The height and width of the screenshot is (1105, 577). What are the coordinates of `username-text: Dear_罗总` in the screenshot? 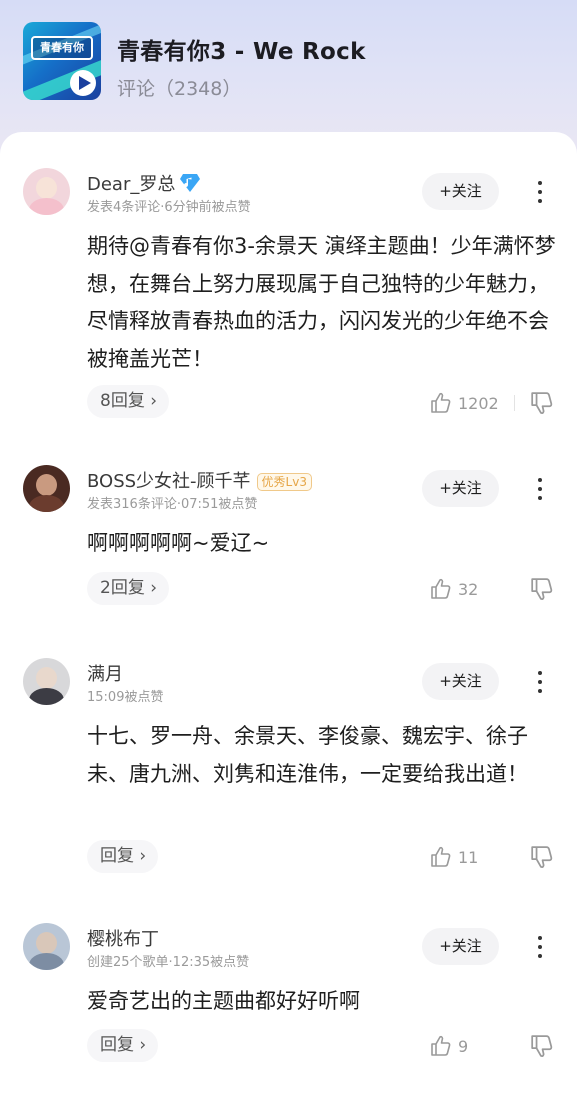 It's located at (131, 184).